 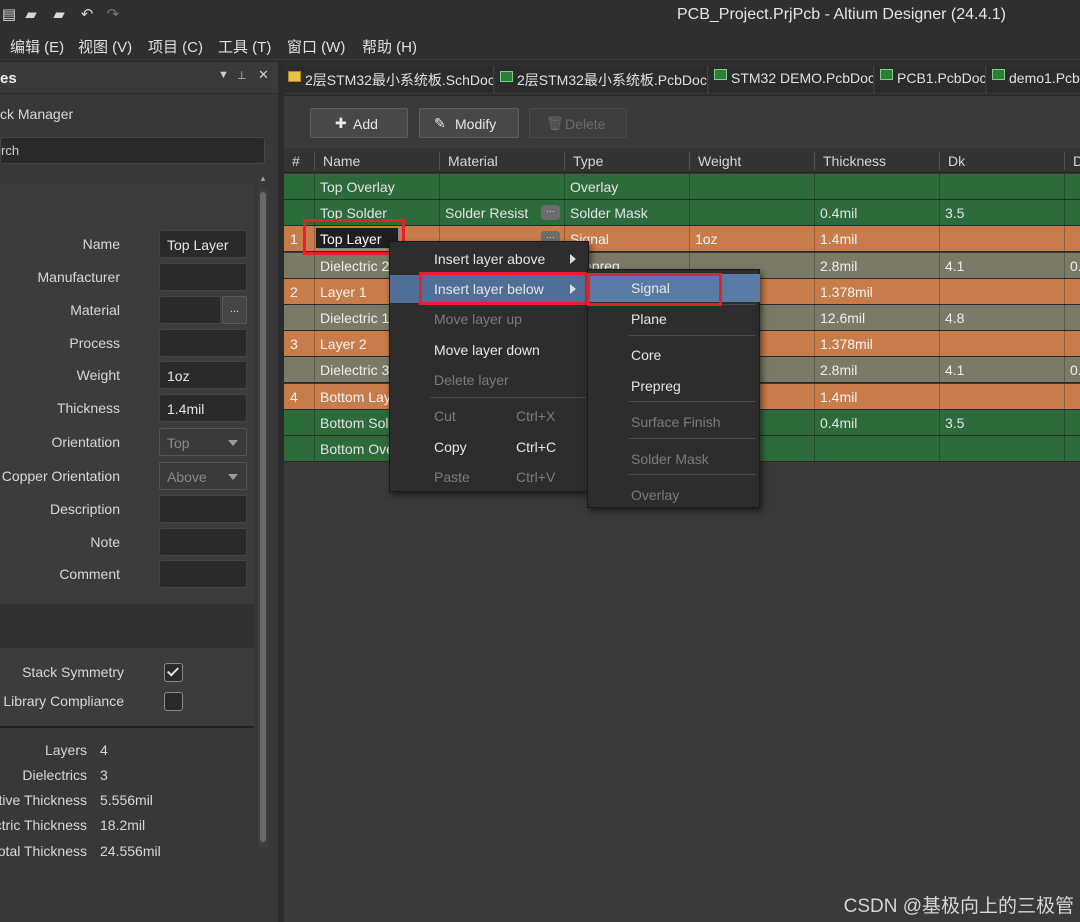 What do you see at coordinates (842, 318) in the screenshot?
I see `cell-thickness: 12.6mil` at bounding box center [842, 318].